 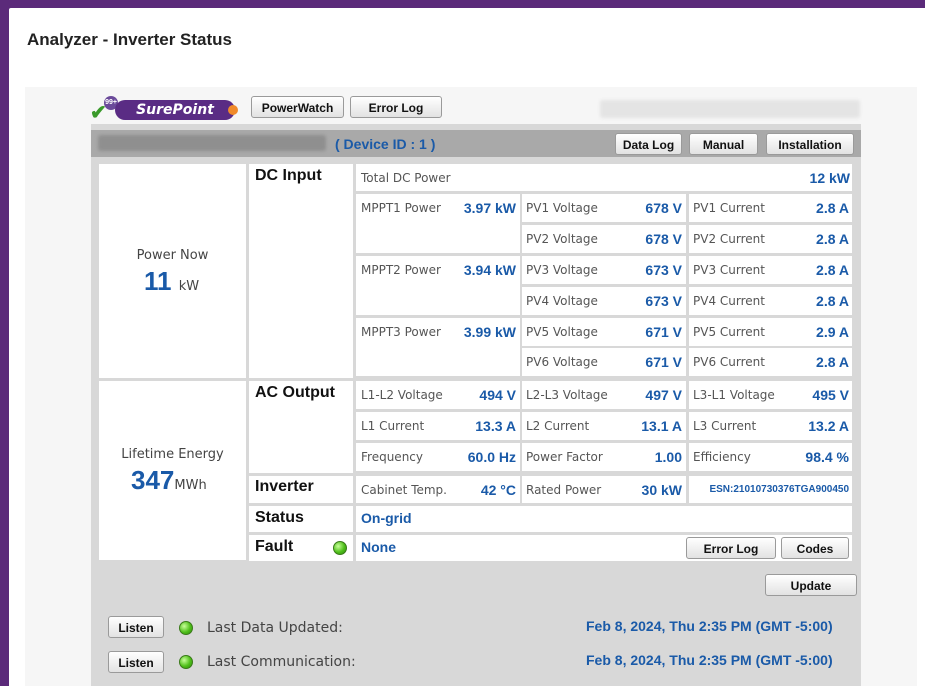 I want to click on pv-voltage-label: PV1 Voltage, so click(x=562, y=208).